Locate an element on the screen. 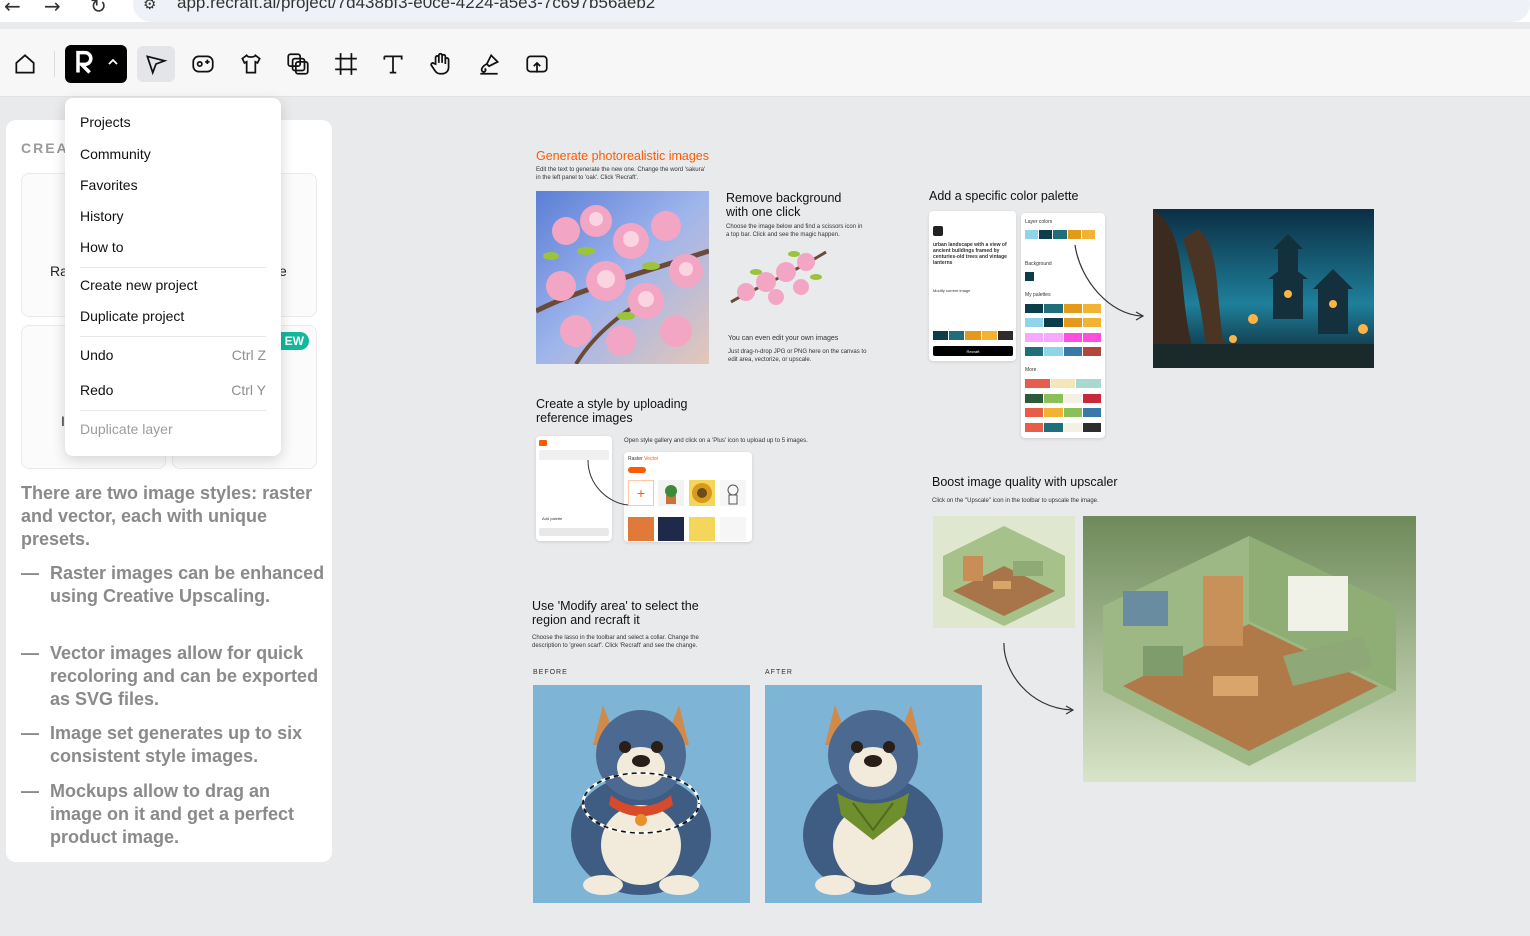 Image resolution: width=1530 pixels, height=936 pixels. lasso-icon is located at coordinates (489, 64).